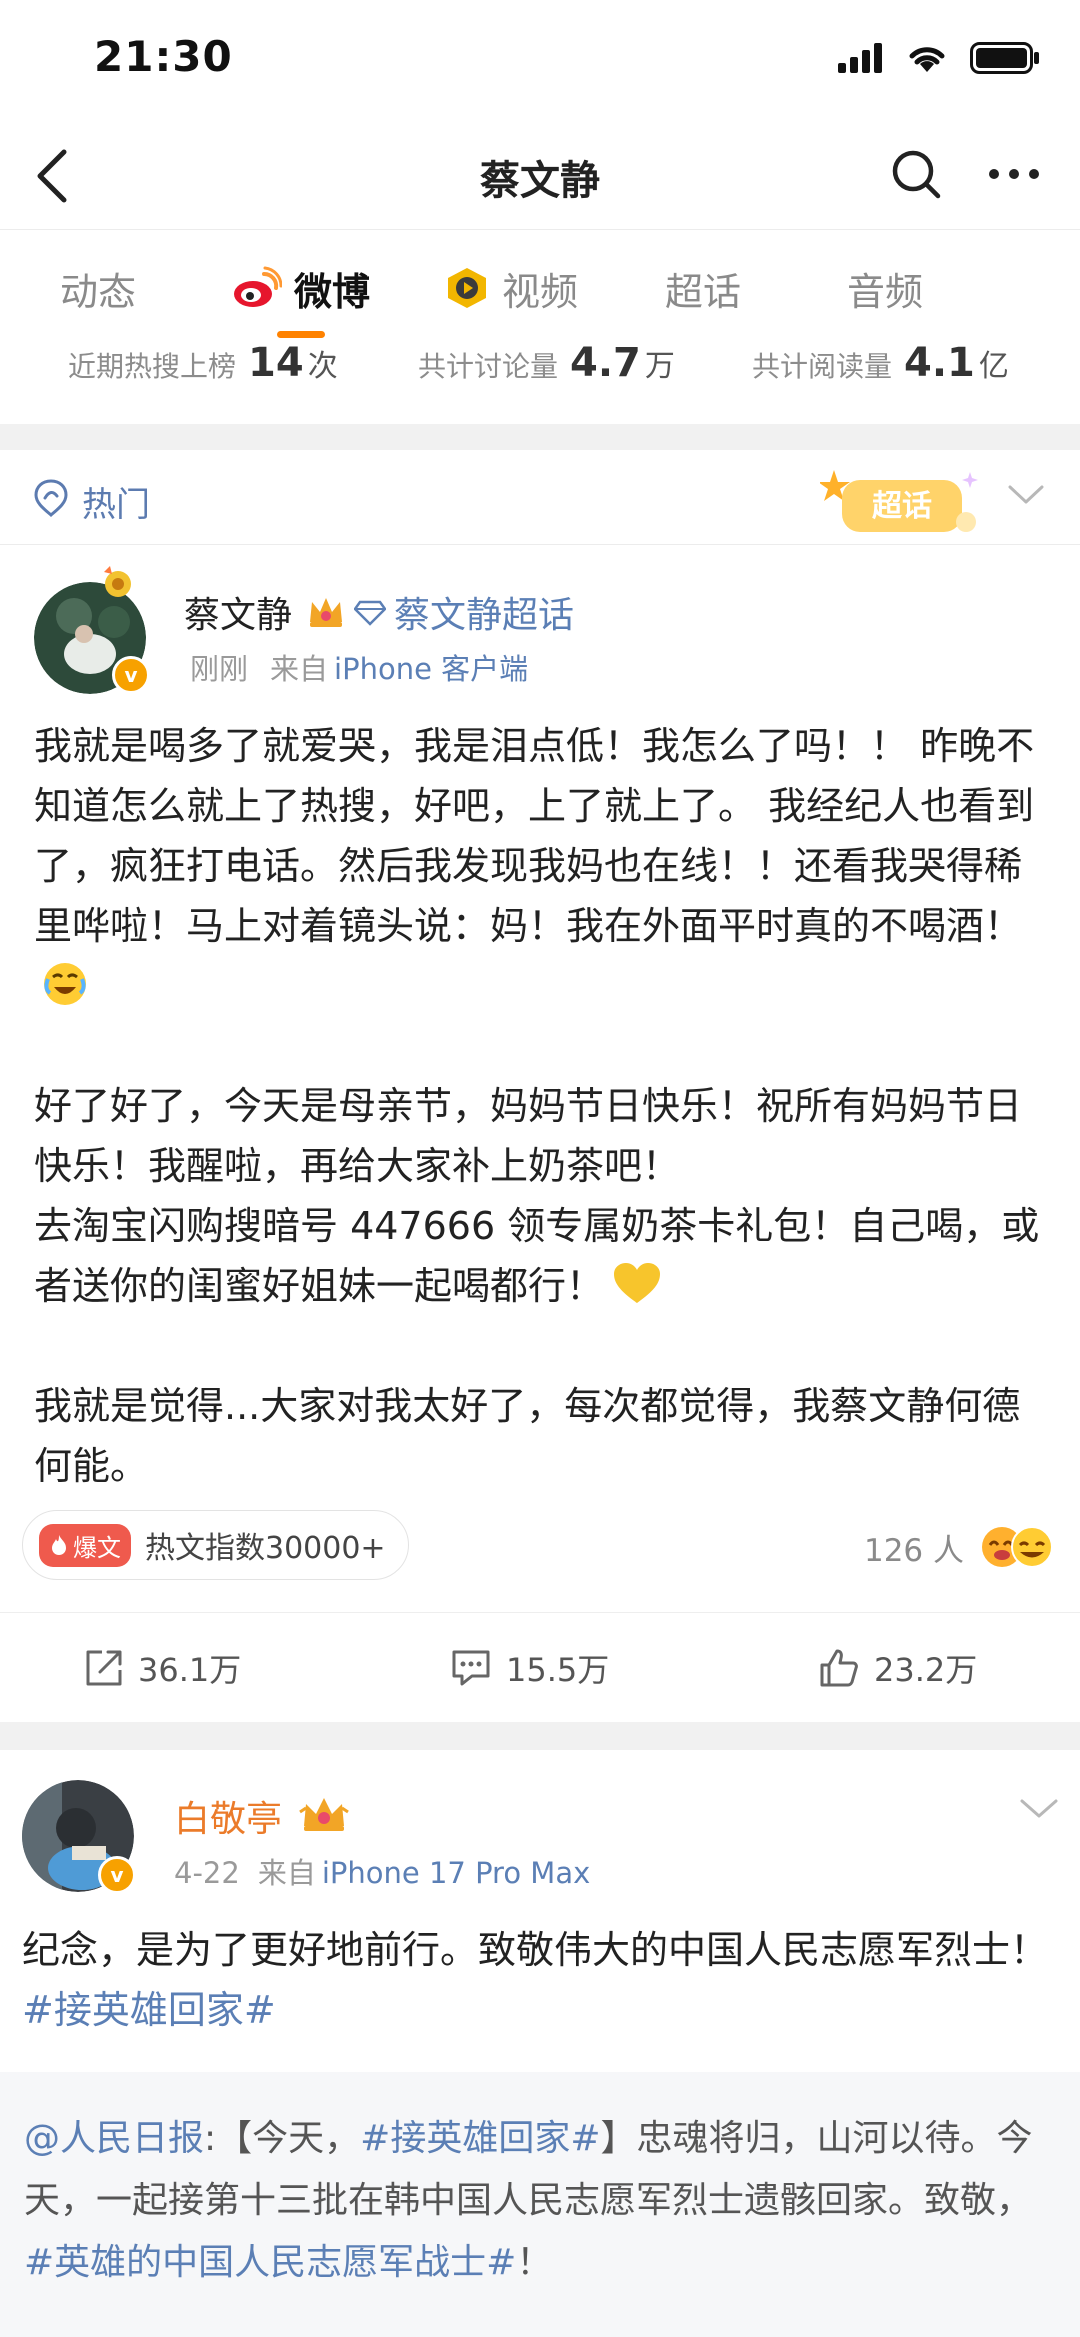 Image resolution: width=1080 pixels, height=2337 pixels. What do you see at coordinates (1004, 58) in the screenshot?
I see `battery-icon` at bounding box center [1004, 58].